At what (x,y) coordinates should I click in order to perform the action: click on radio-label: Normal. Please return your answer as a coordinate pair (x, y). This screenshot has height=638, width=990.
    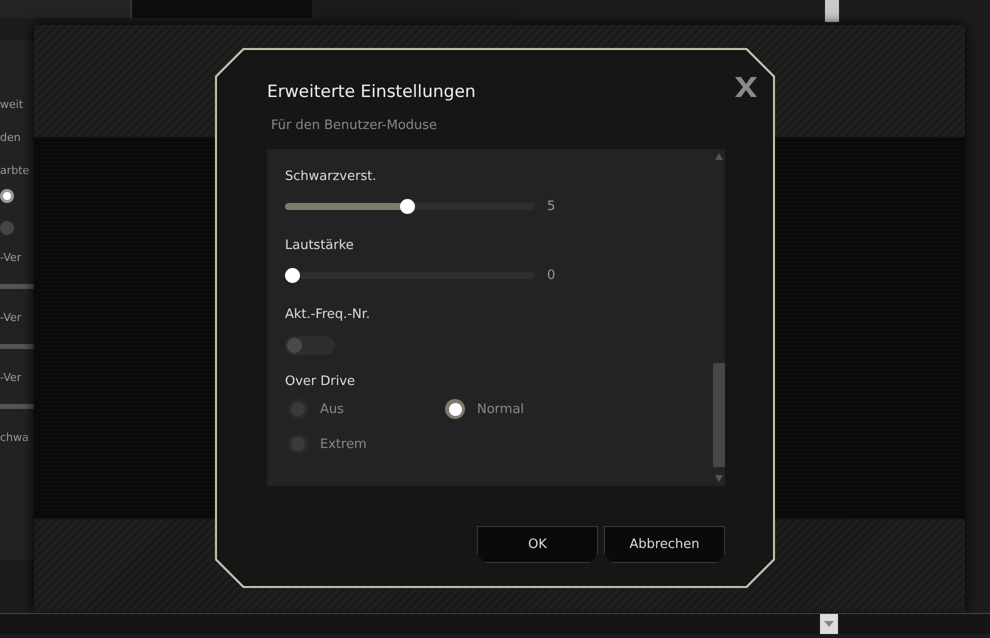
    Looking at the image, I should click on (500, 409).